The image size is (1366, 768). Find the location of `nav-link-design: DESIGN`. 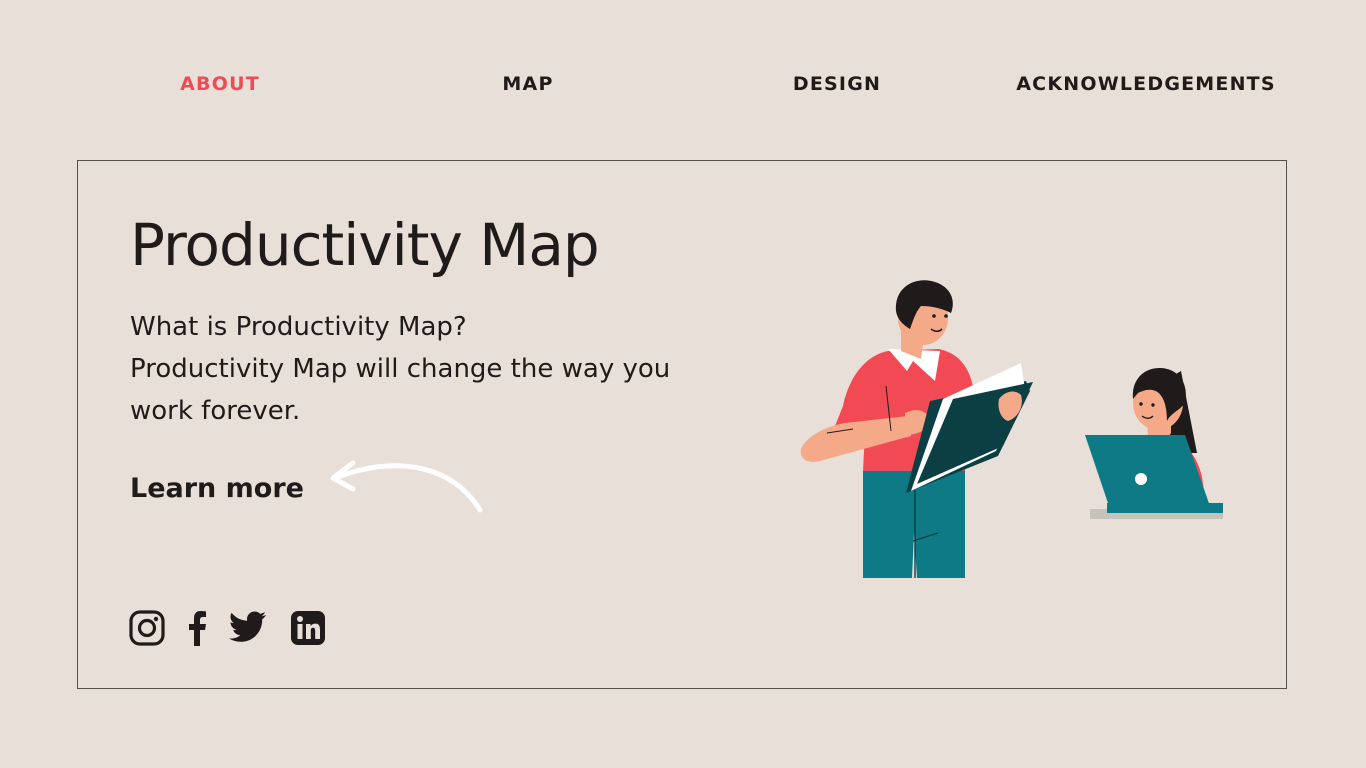

nav-link-design: DESIGN is located at coordinates (837, 84).